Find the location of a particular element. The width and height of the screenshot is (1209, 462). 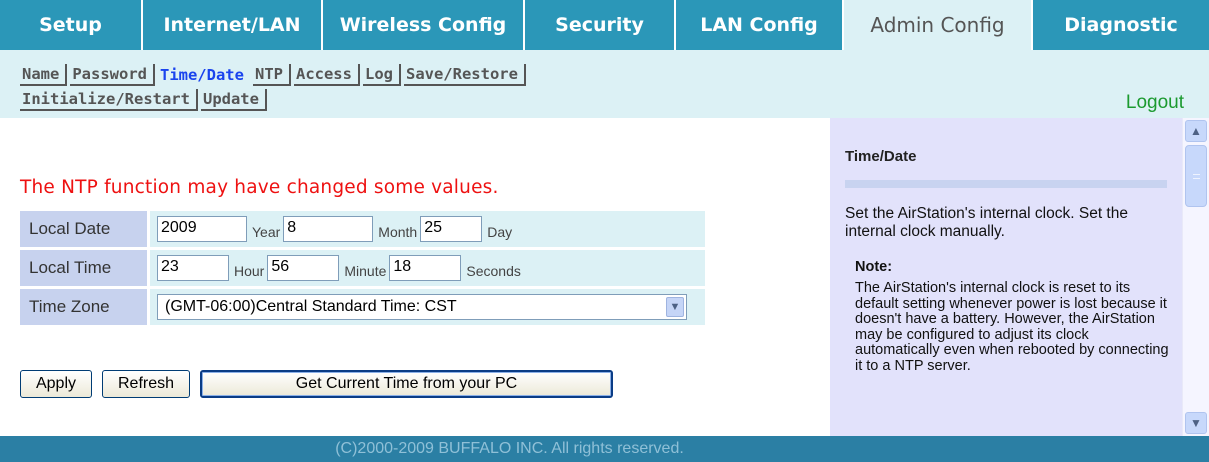

month-input: 8 is located at coordinates (328, 229).